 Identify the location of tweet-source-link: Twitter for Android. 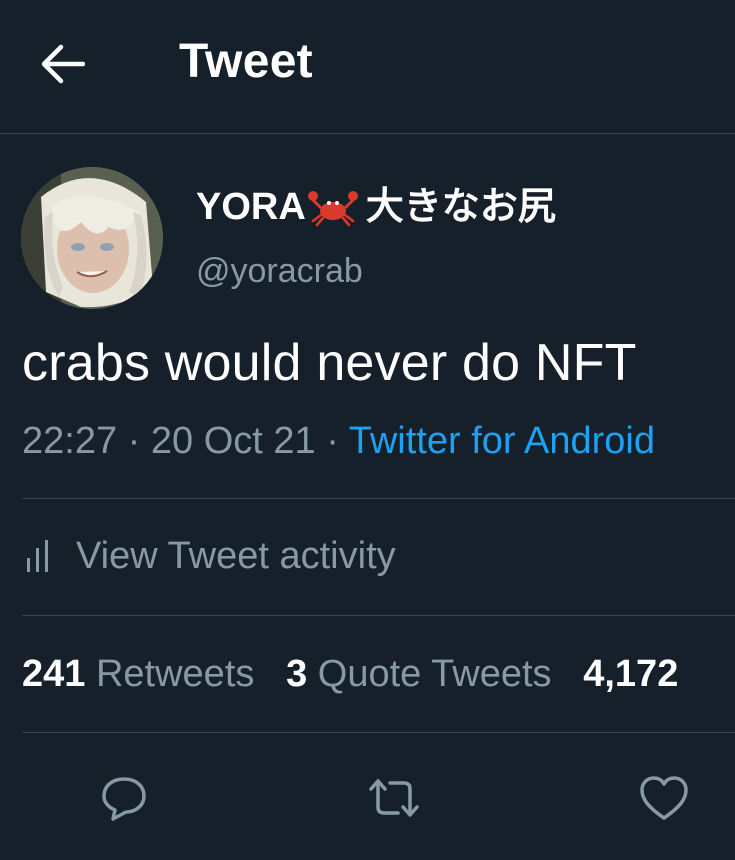
(502, 441).